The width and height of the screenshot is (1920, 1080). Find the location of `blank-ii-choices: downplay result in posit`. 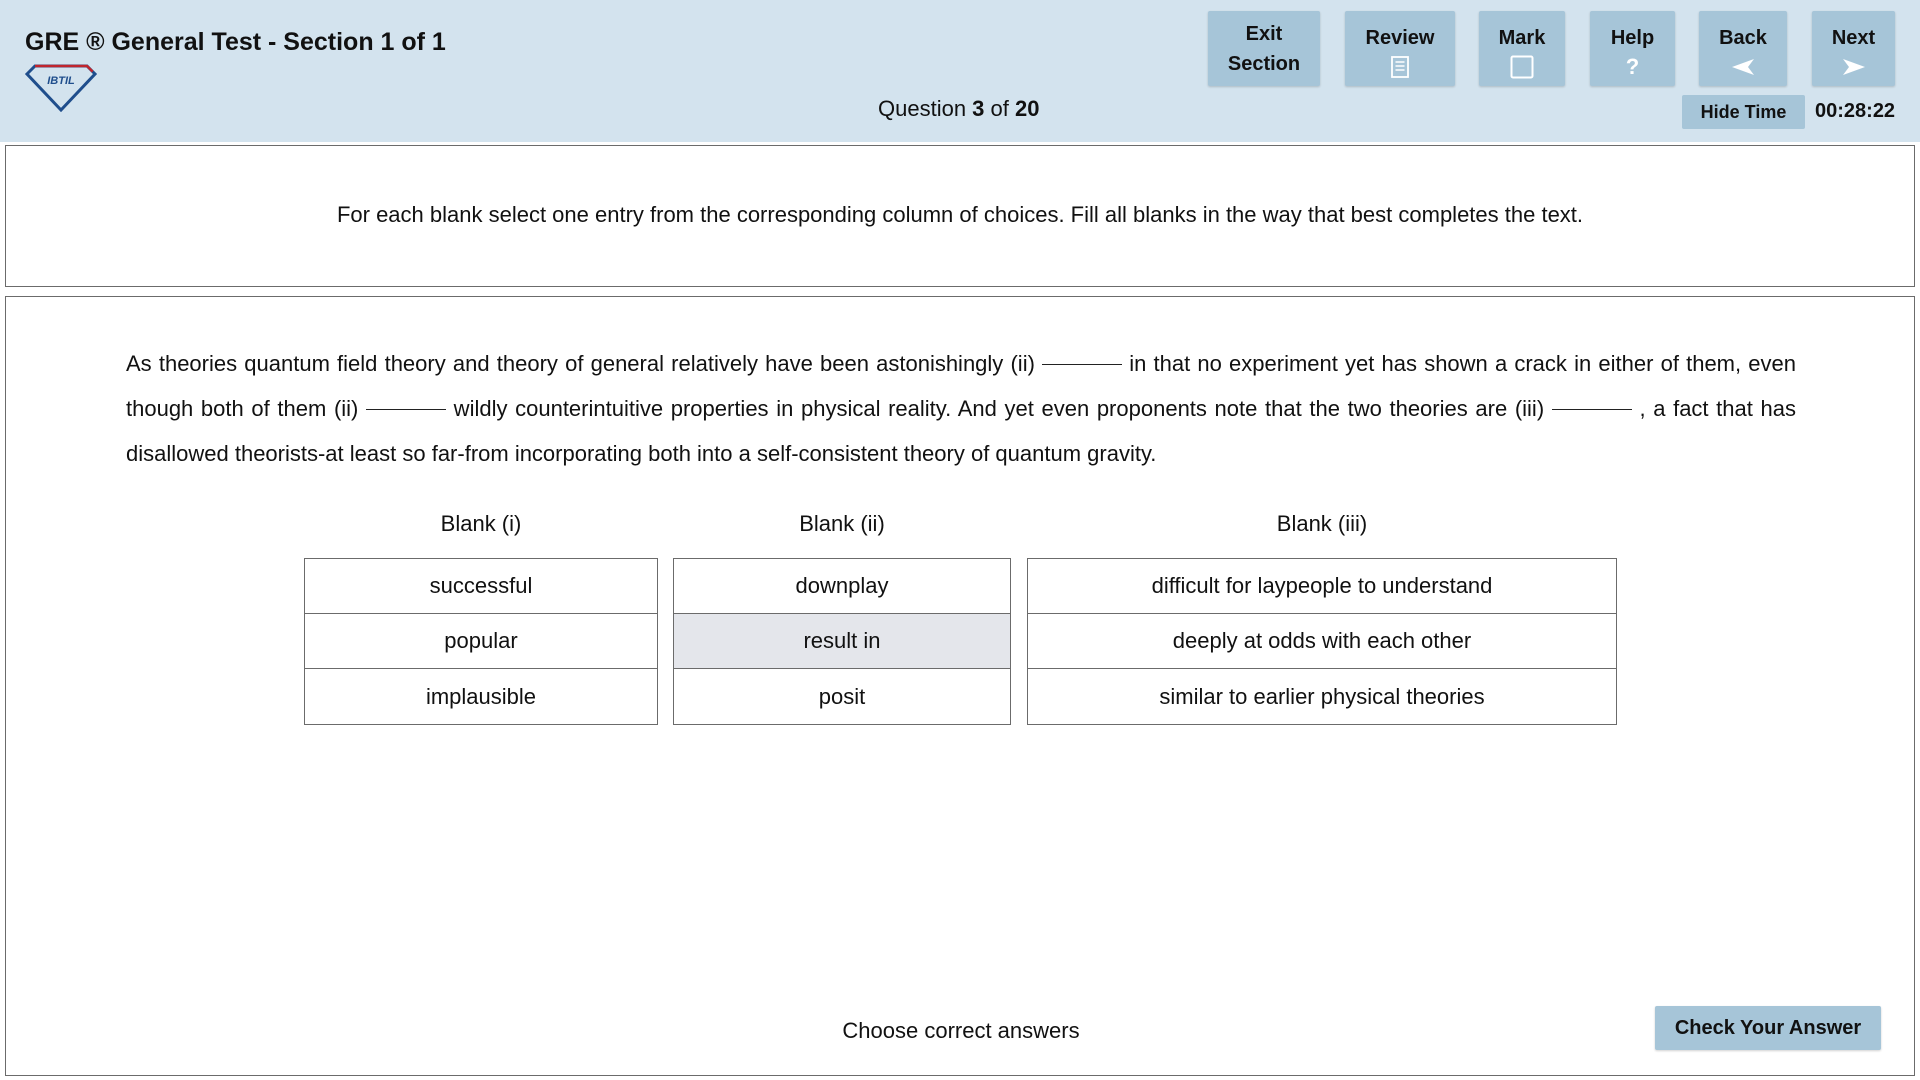

blank-ii-choices: downplay result in posit is located at coordinates (842, 641).